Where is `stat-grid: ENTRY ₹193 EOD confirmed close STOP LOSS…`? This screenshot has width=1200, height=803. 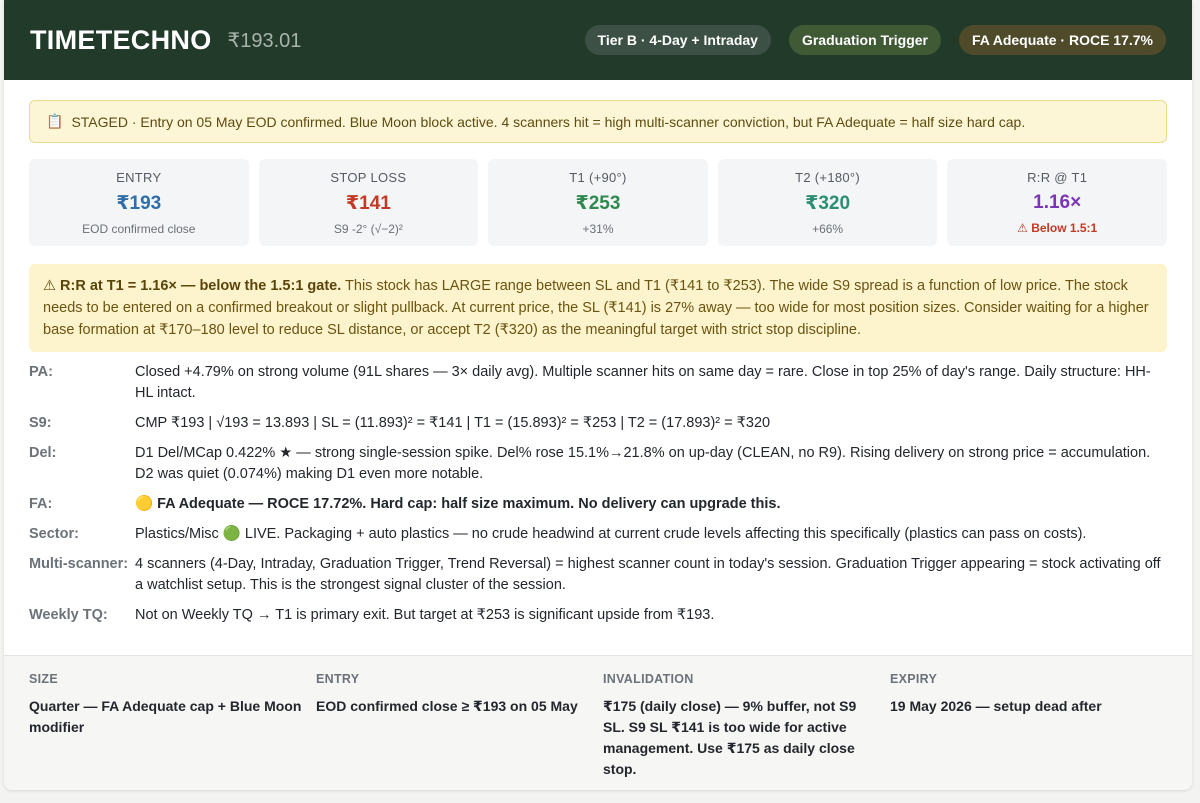
stat-grid: ENTRY ₹193 EOD confirmed close STOP LOSS… is located at coordinates (598, 202).